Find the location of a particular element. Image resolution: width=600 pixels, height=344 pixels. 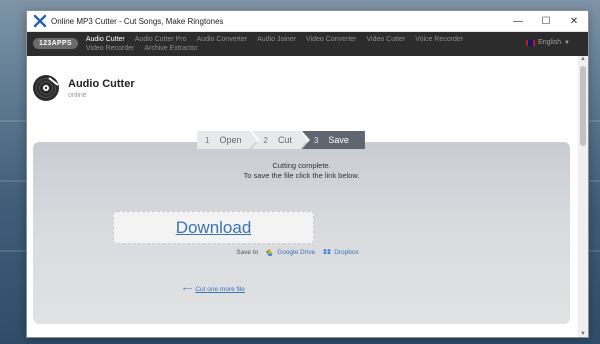

dropbox-icon is located at coordinates (327, 252).